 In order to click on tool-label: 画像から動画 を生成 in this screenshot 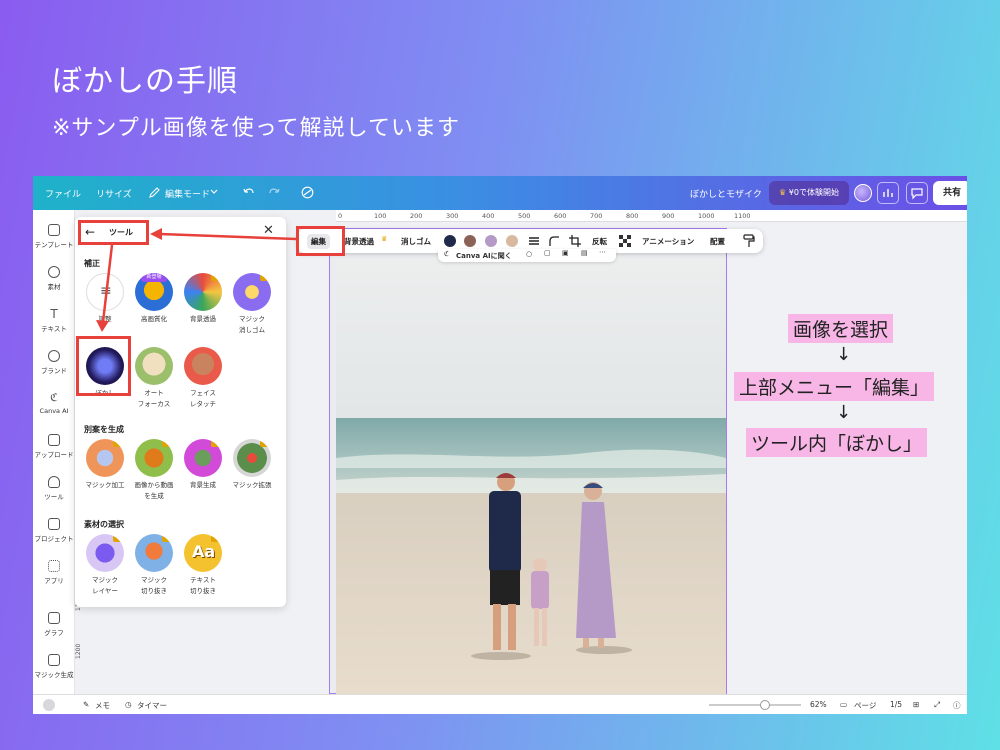, I will do `click(154, 490)`.